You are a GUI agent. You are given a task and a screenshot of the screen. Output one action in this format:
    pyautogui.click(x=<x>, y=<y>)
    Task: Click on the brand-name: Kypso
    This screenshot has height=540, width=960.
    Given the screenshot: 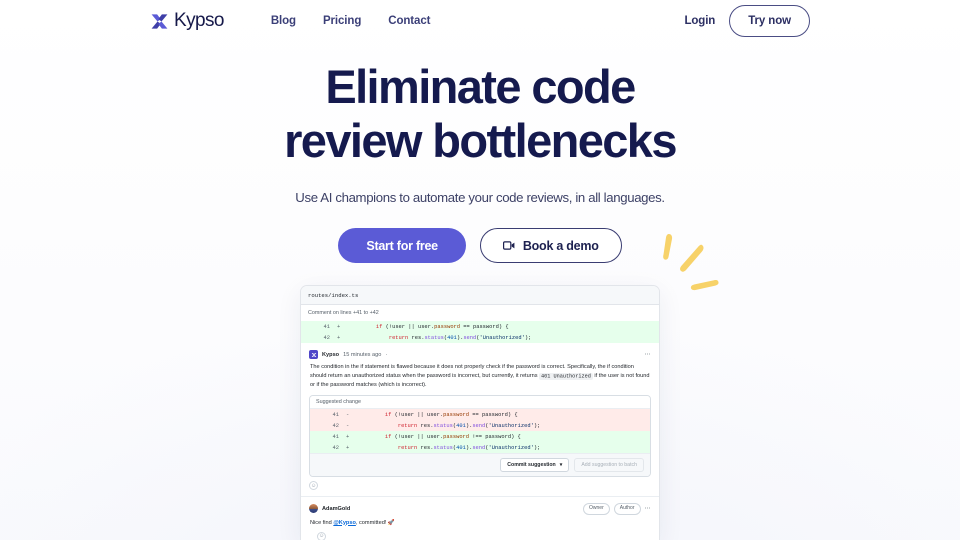 What is the action you would take?
    pyautogui.click(x=199, y=20)
    